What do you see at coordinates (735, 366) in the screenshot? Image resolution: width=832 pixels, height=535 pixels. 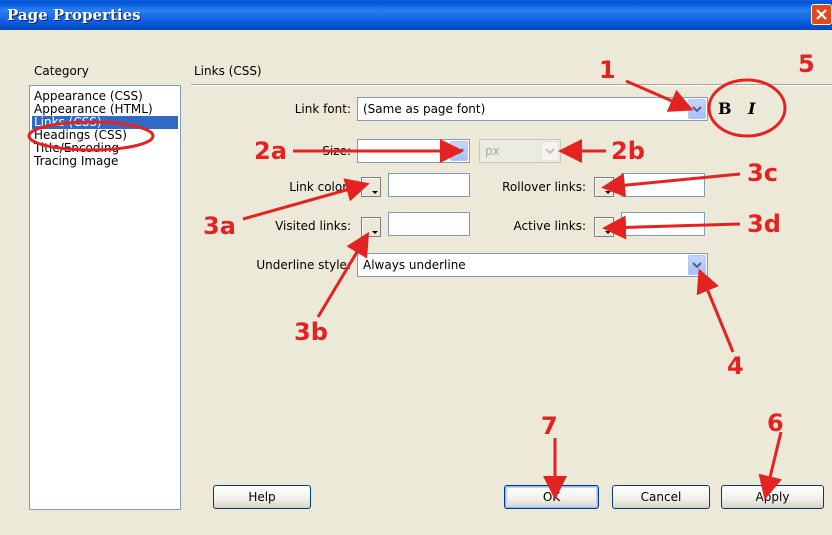 I see `annotation-label-4: 4` at bounding box center [735, 366].